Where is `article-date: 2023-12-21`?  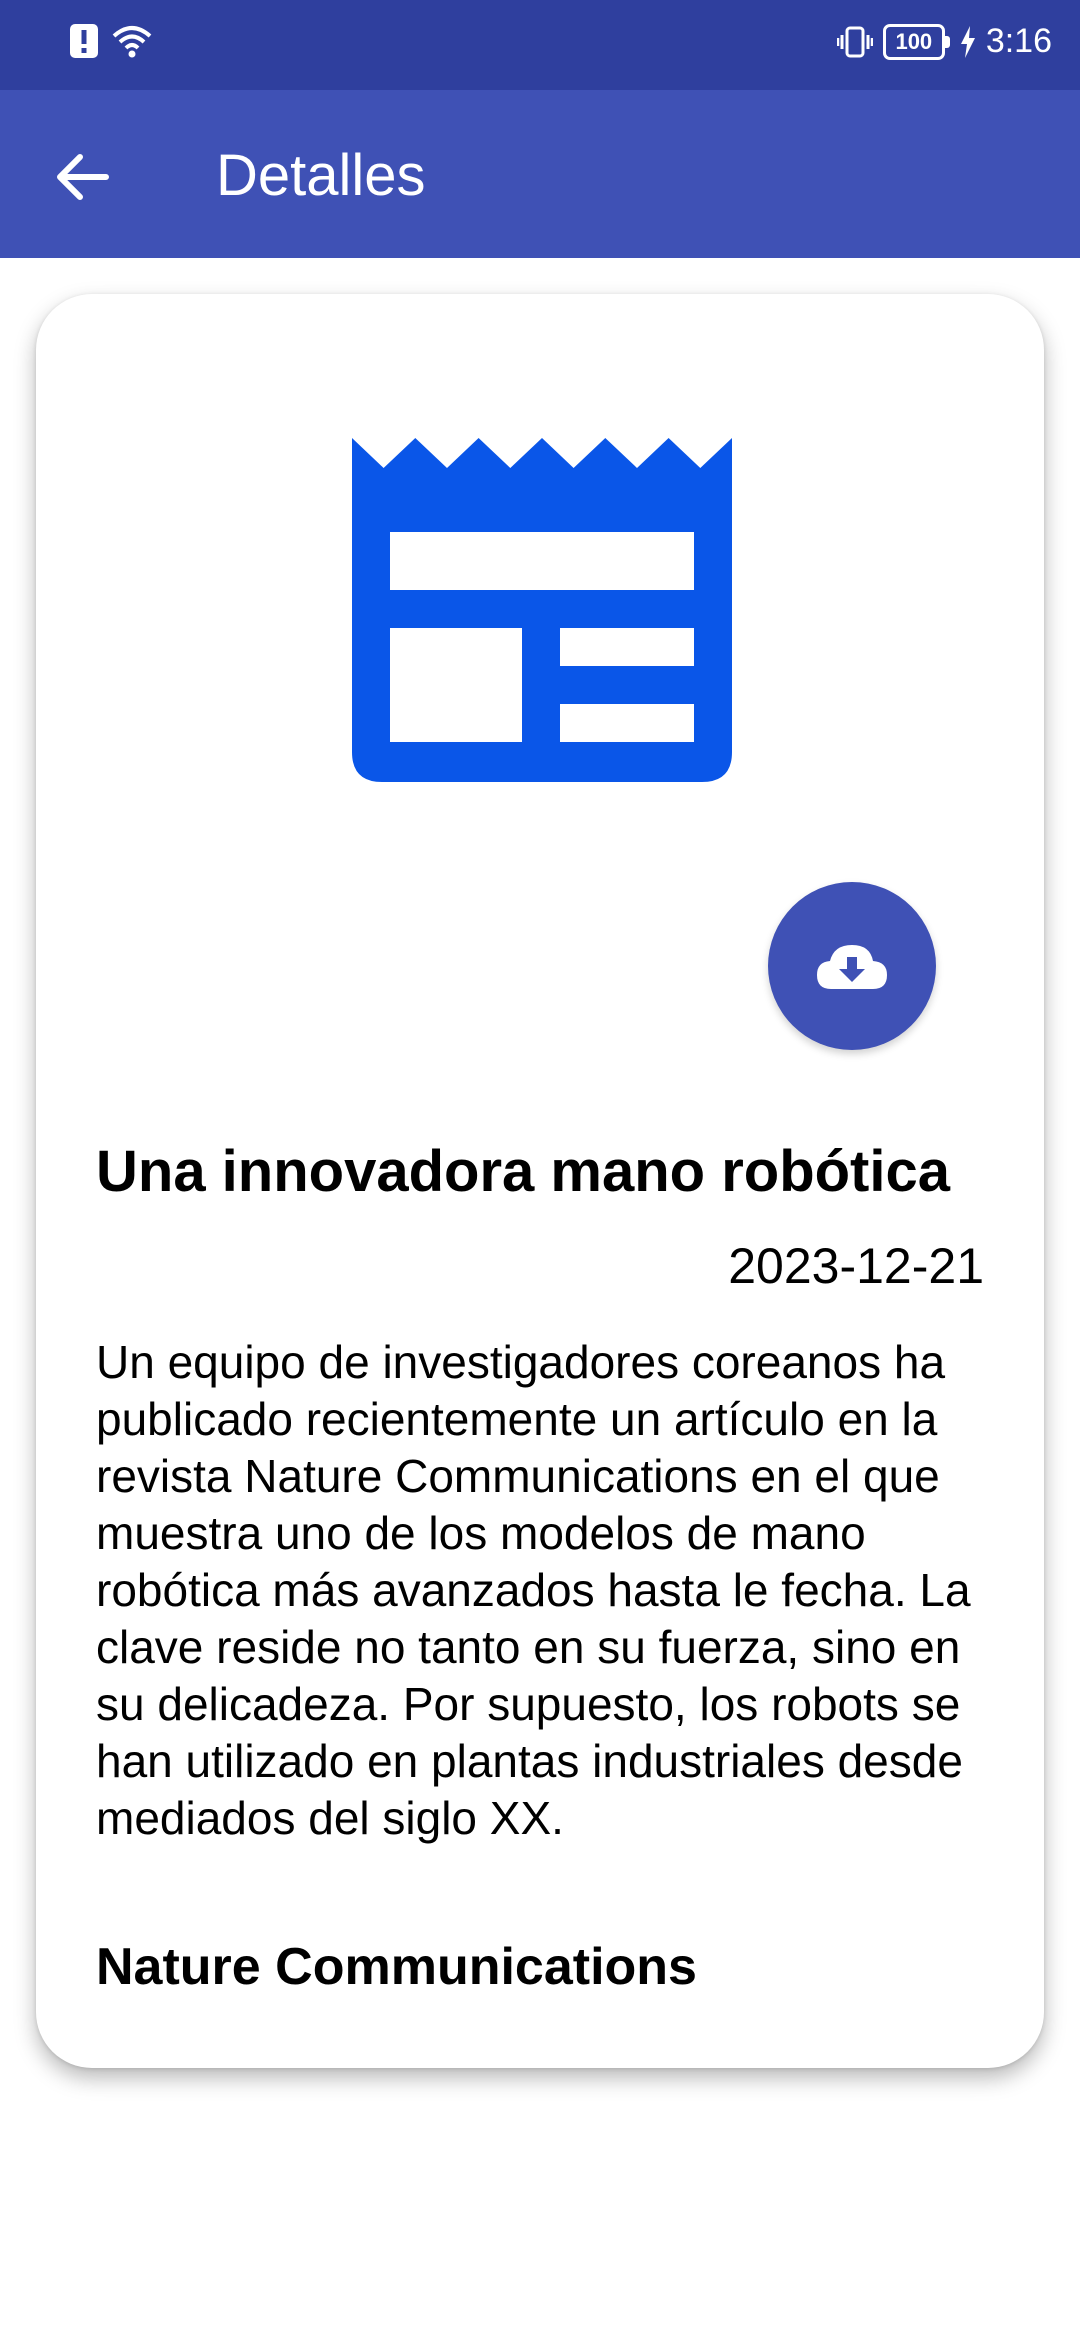 article-date: 2023-12-21 is located at coordinates (856, 1266).